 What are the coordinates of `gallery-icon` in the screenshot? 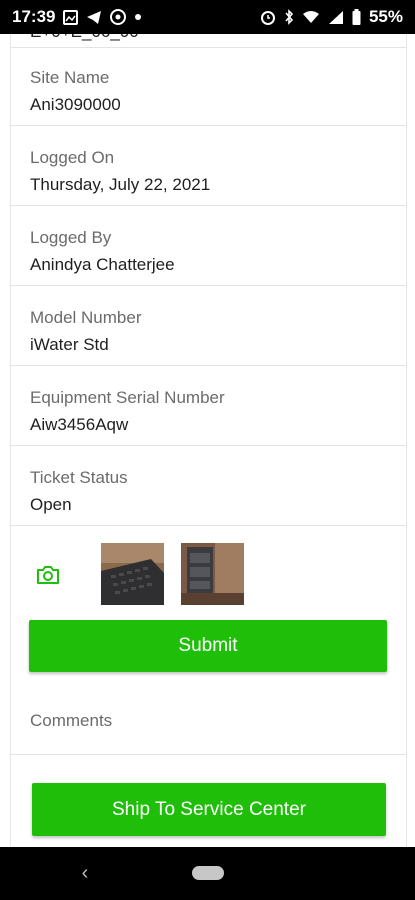 It's located at (71, 17).